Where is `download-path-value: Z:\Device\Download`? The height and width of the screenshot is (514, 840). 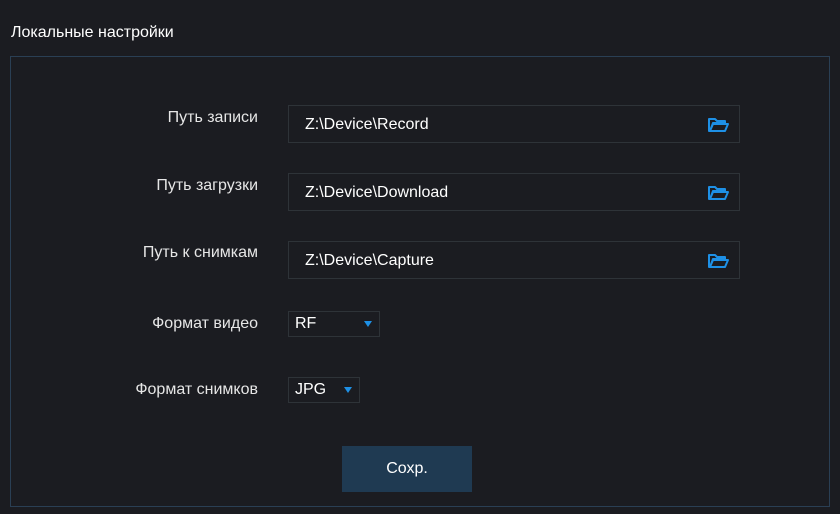
download-path-value: Z:\Device\Download is located at coordinates (377, 192).